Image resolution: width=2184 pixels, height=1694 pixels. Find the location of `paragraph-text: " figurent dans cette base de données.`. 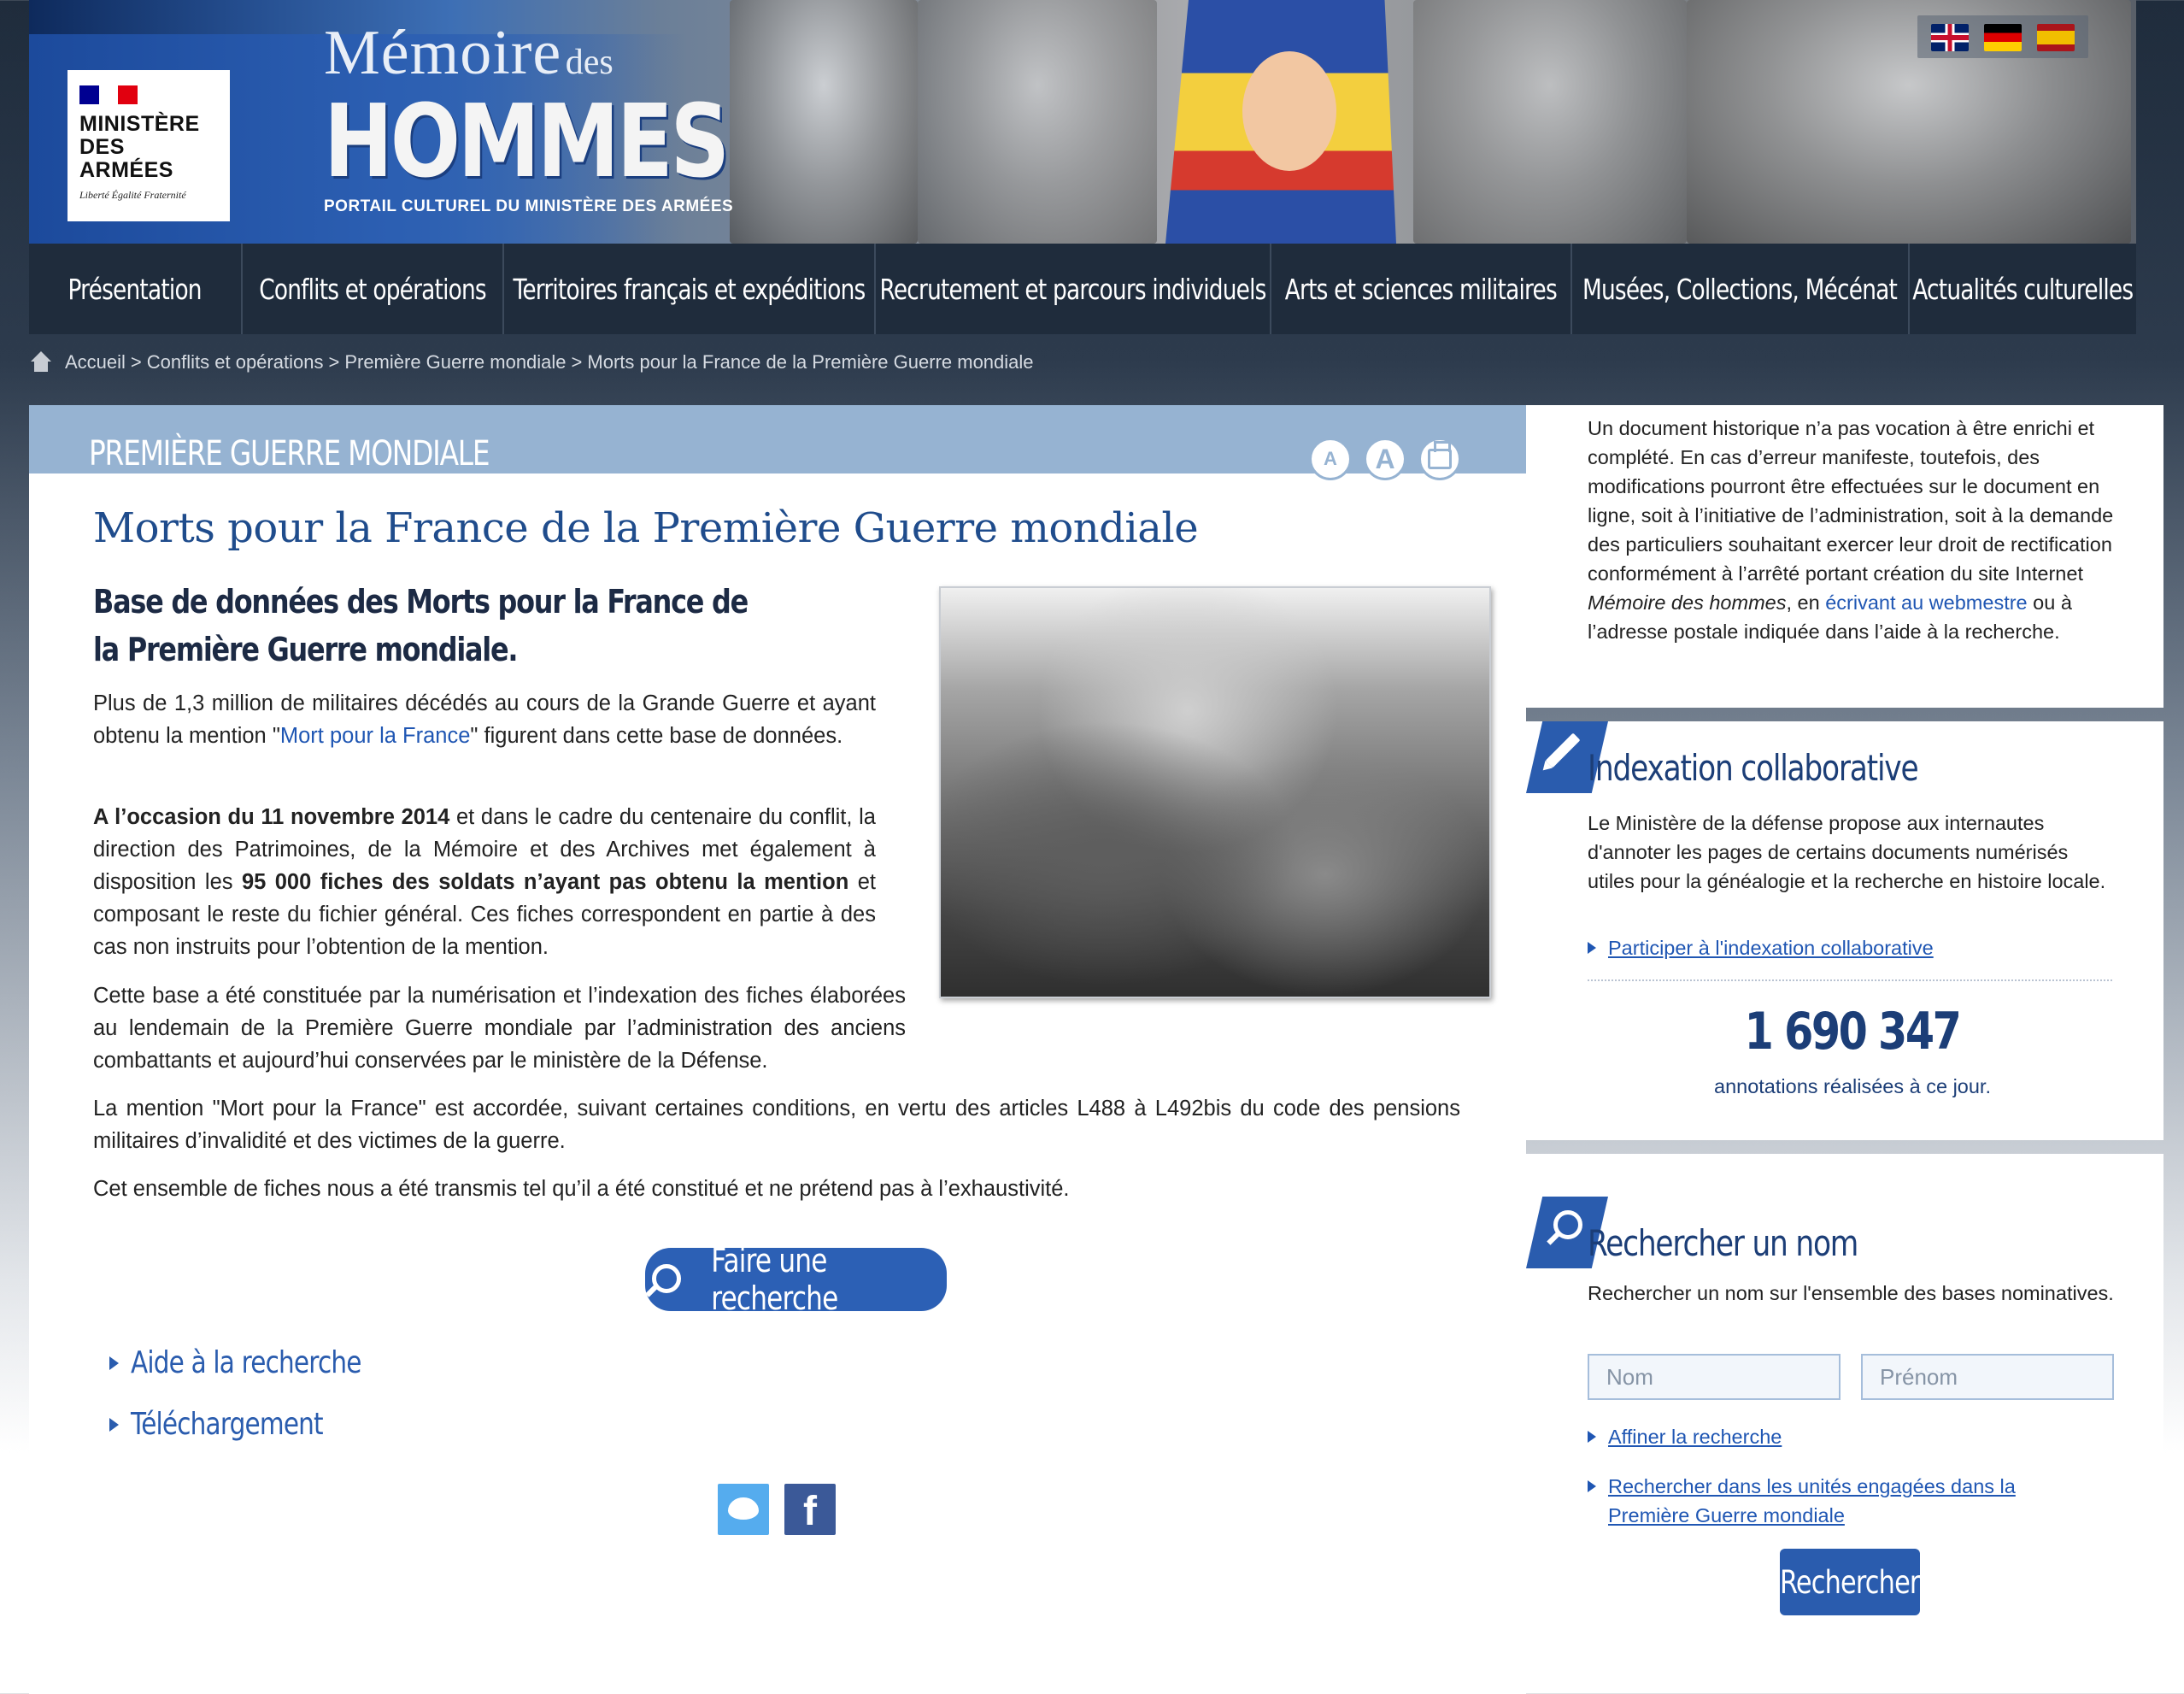

paragraph-text: " figurent dans cette base de données. is located at coordinates (656, 736).